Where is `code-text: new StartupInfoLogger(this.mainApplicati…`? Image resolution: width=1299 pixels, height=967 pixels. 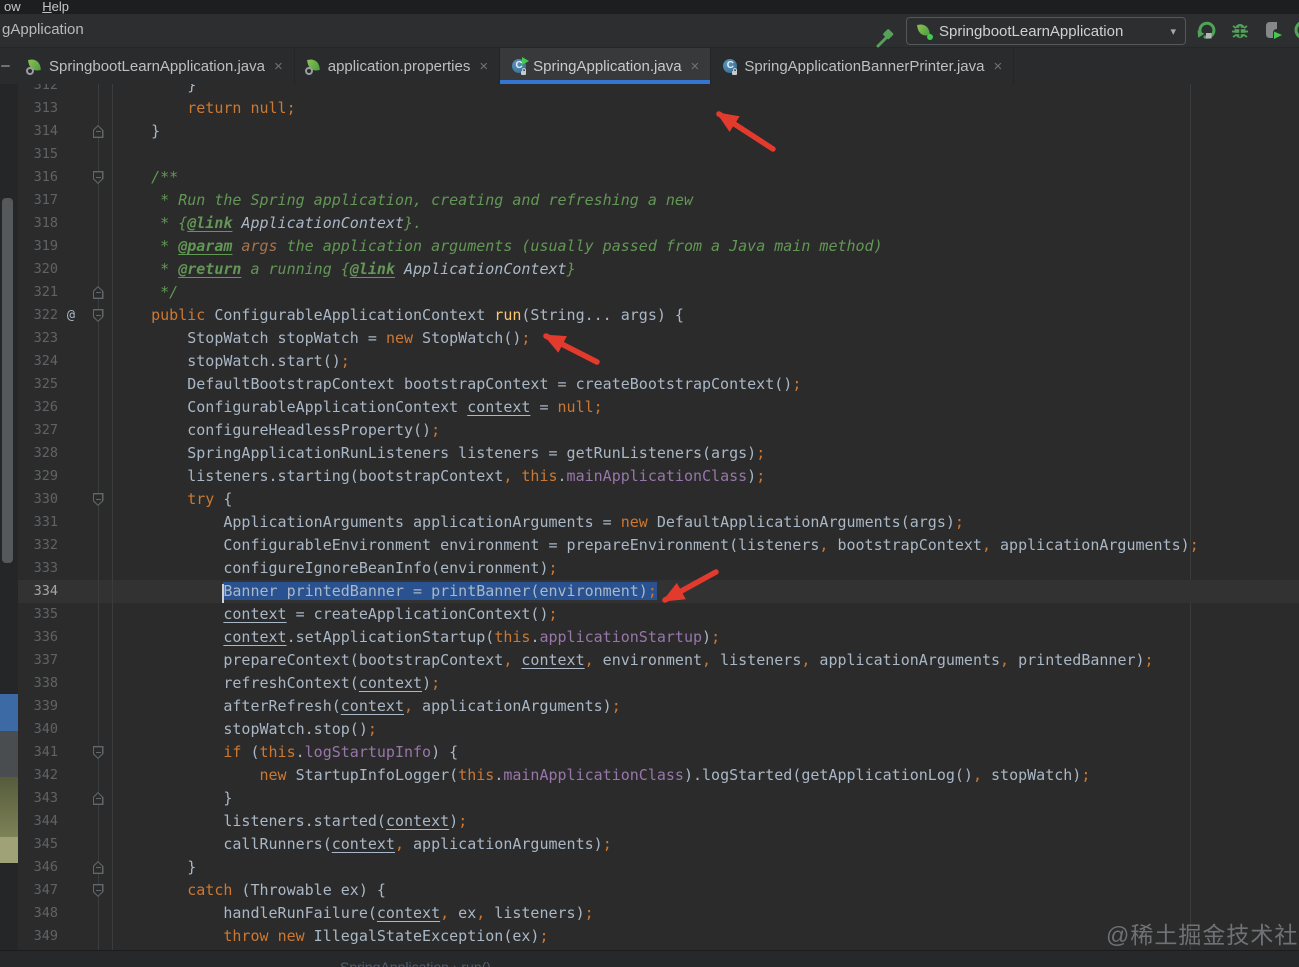 code-text: new StartupInfoLogger(this.mainApplicati… is located at coordinates (705, 775).